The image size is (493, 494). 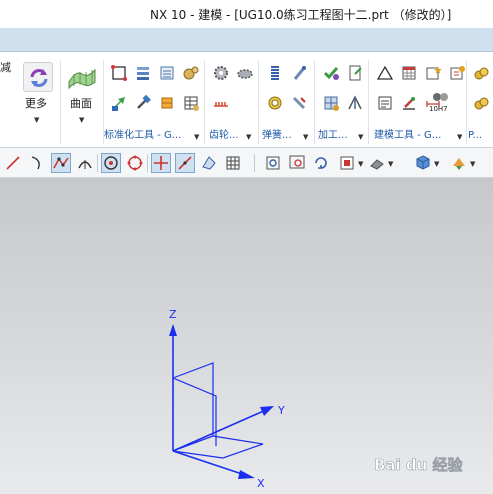 What do you see at coordinates (275, 103) in the screenshot?
I see `coil-icon` at bounding box center [275, 103].